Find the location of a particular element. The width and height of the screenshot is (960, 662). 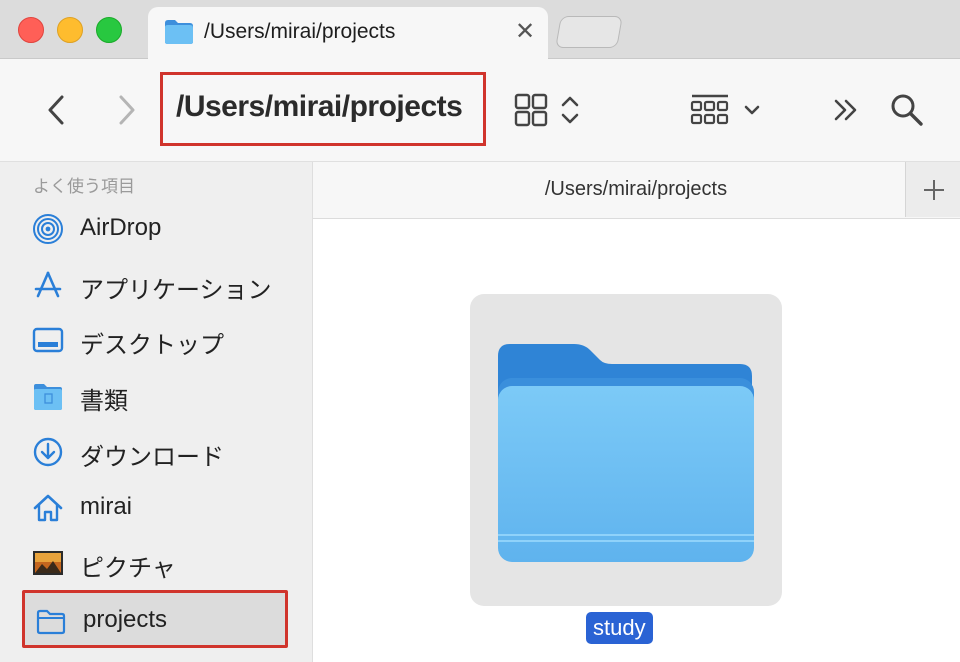

search-icon is located at coordinates (907, 110).